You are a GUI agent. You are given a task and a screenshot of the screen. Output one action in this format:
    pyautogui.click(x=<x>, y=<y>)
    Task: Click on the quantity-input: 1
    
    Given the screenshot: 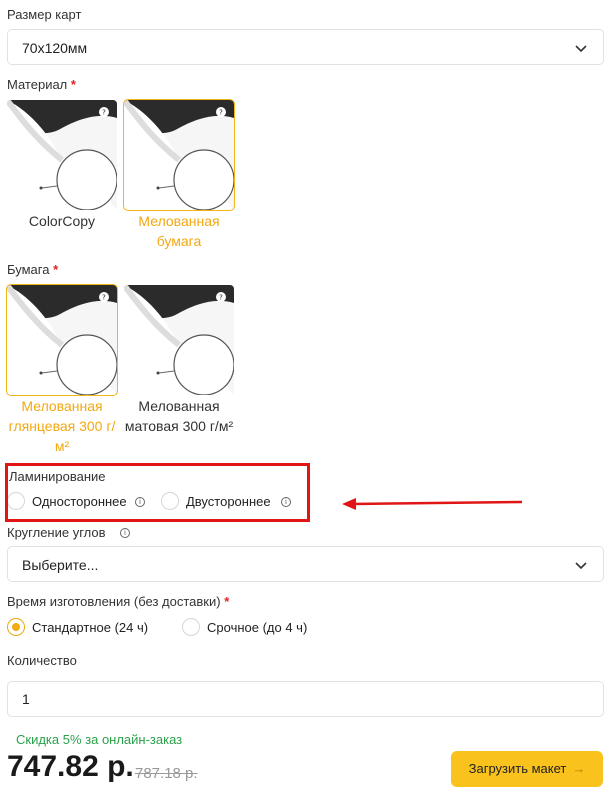 What is the action you would take?
    pyautogui.click(x=305, y=699)
    